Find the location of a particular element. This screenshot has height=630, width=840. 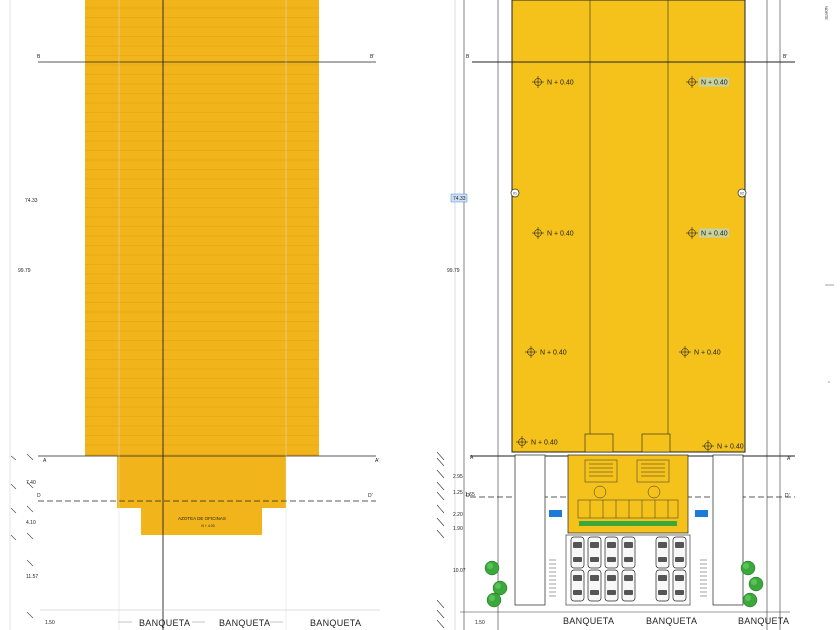

section-mark-b-prime: B' is located at coordinates (372, 57).